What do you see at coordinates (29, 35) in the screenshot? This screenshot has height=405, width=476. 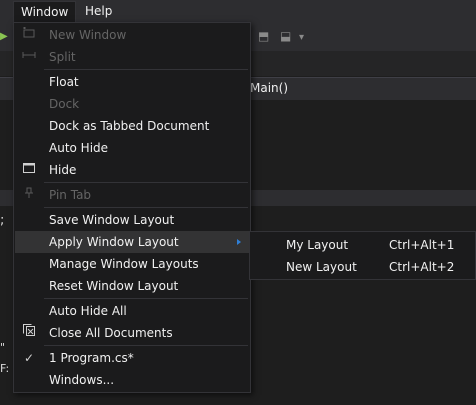 I see `new-window-icon` at bounding box center [29, 35].